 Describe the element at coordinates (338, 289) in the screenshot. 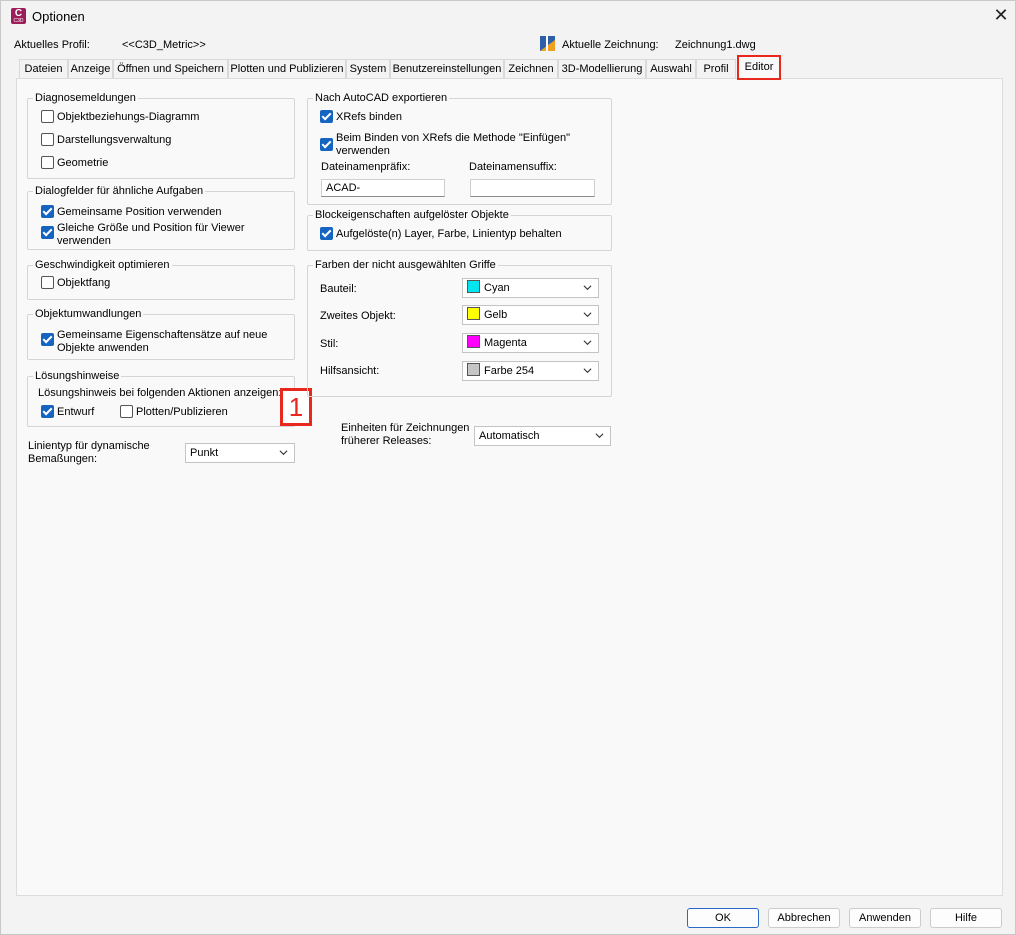

I see `bauteil-label: Bauteil:` at that location.